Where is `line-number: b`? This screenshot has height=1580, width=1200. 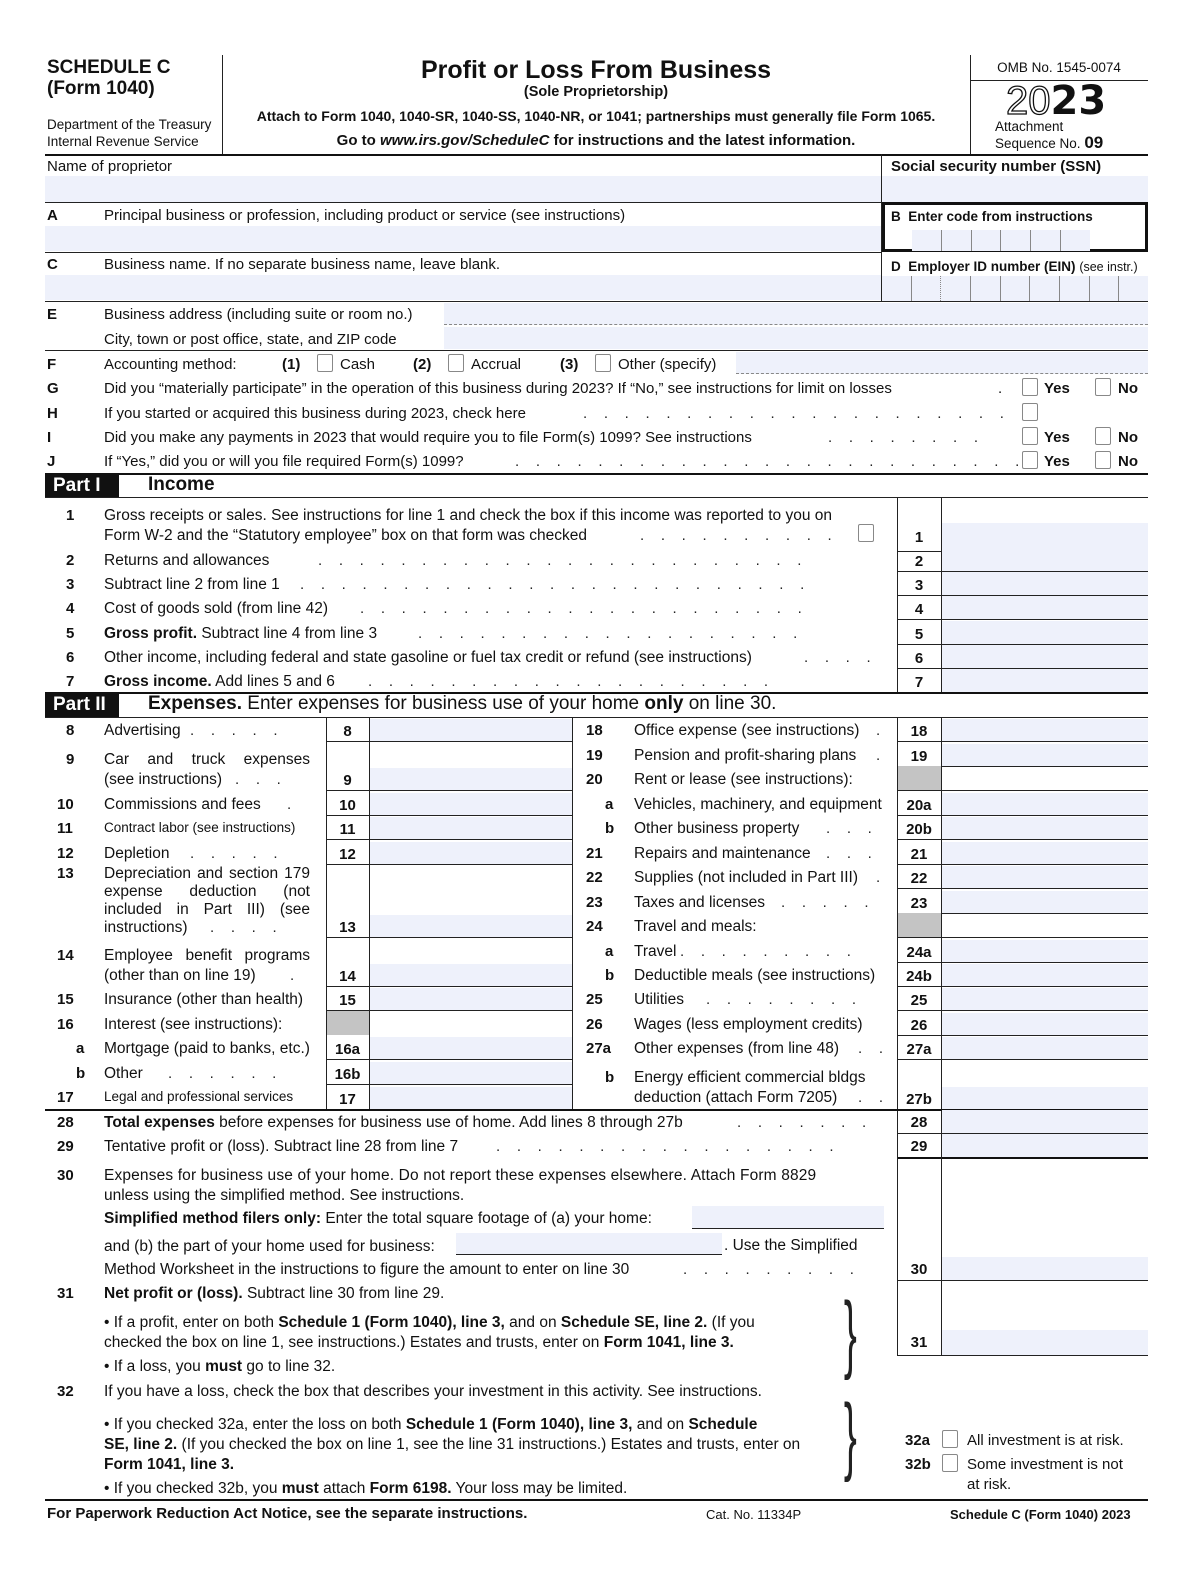
line-number: b is located at coordinates (610, 1077).